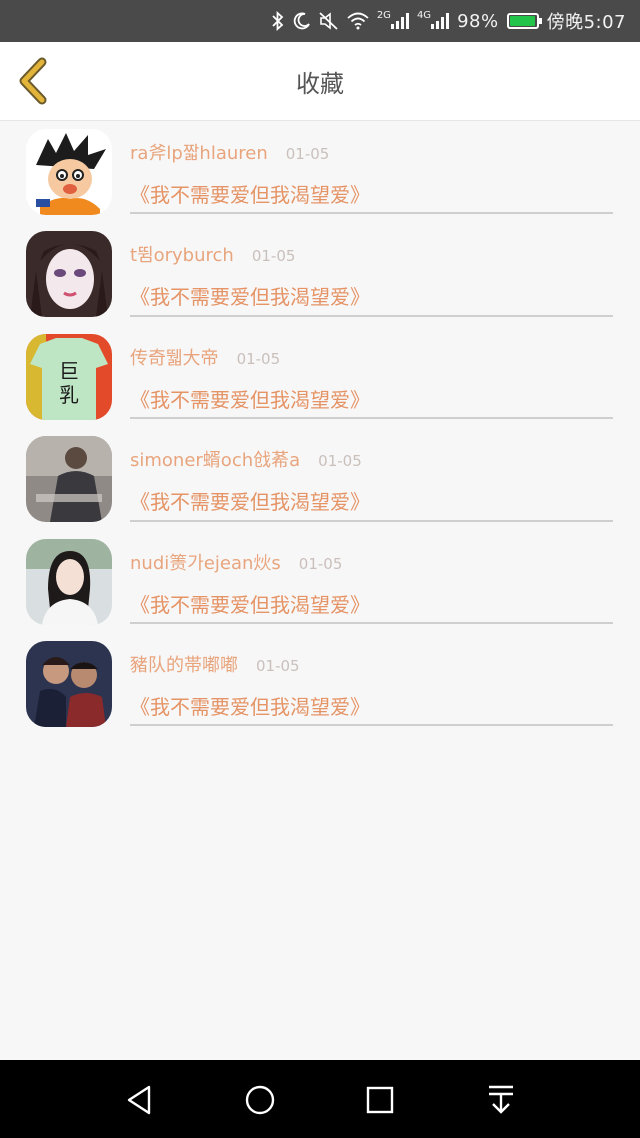 The height and width of the screenshot is (1138, 640). Describe the element at coordinates (320, 479) in the screenshot. I see `favorite-item: simoner蝑och戗莃a 01-05 《我不需要爱但我渴望爱》` at that location.